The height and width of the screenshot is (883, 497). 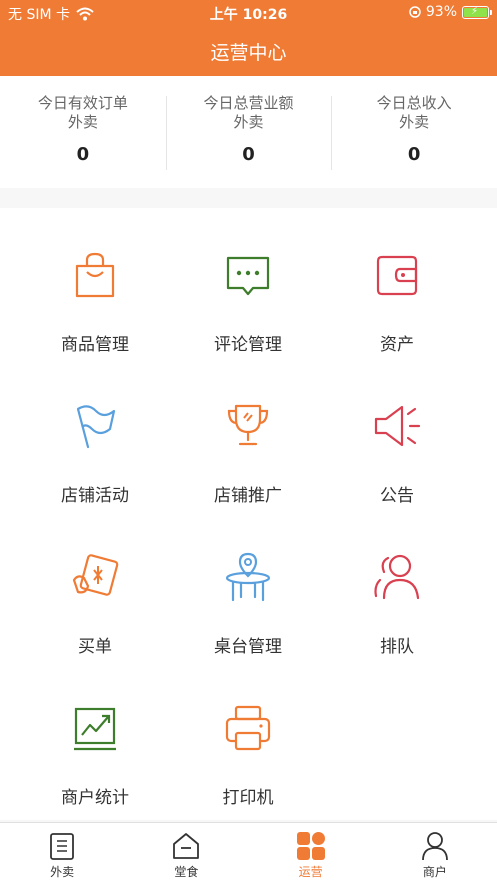 I want to click on stat-turnover: 今日总营业额 外卖 0, so click(x=248, y=132).